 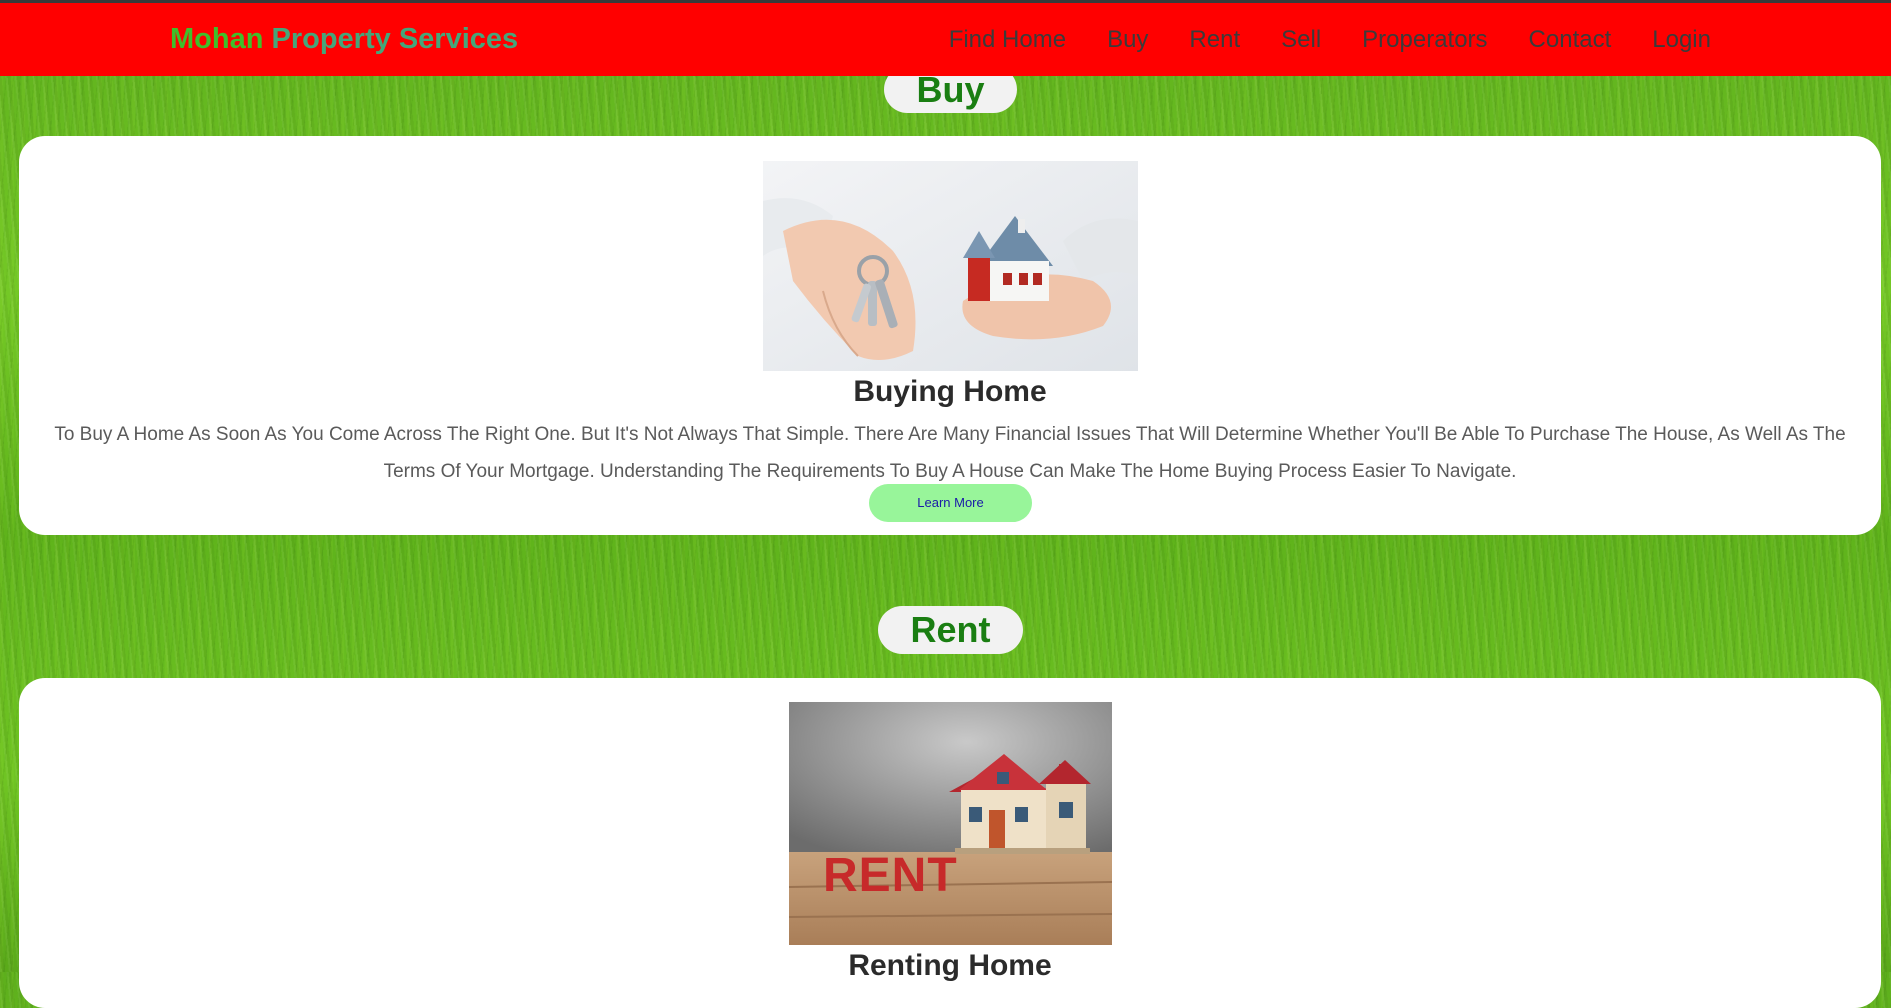 I want to click on buy-learn-more-button: Learn More, so click(x=950, y=503).